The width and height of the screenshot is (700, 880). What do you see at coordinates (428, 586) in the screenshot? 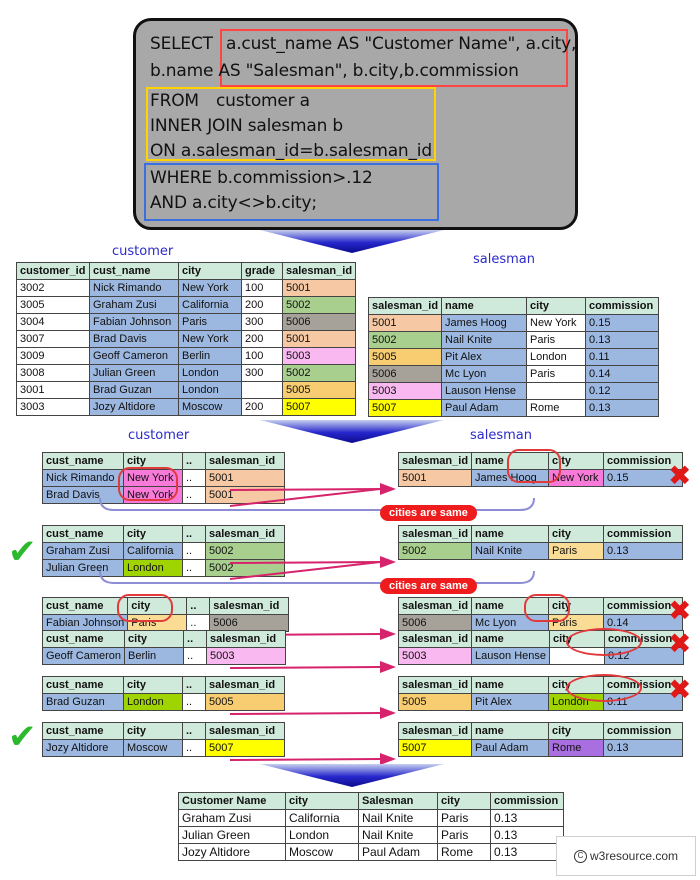
I see `cities-are-same-badge: cities are same` at bounding box center [428, 586].